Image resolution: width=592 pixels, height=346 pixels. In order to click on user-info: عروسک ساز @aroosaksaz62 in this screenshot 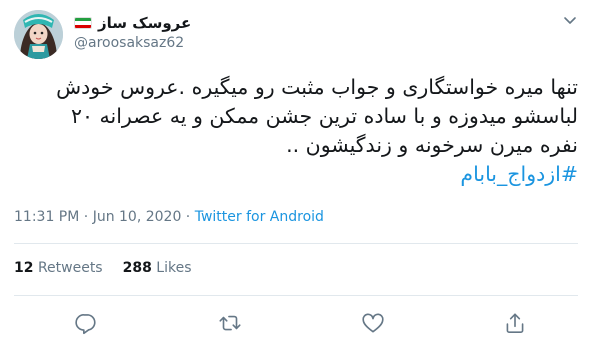, I will do `click(132, 32)`.